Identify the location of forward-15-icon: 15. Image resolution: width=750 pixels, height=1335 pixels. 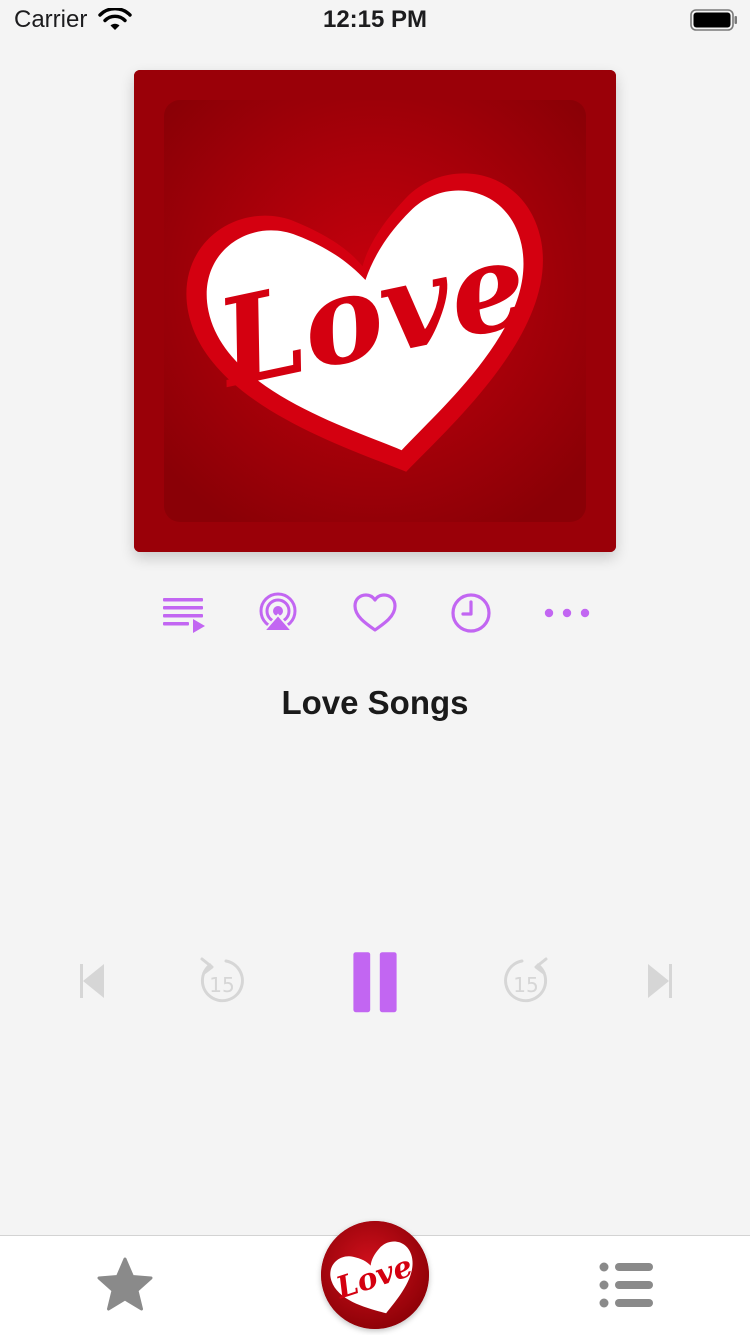
(526, 980).